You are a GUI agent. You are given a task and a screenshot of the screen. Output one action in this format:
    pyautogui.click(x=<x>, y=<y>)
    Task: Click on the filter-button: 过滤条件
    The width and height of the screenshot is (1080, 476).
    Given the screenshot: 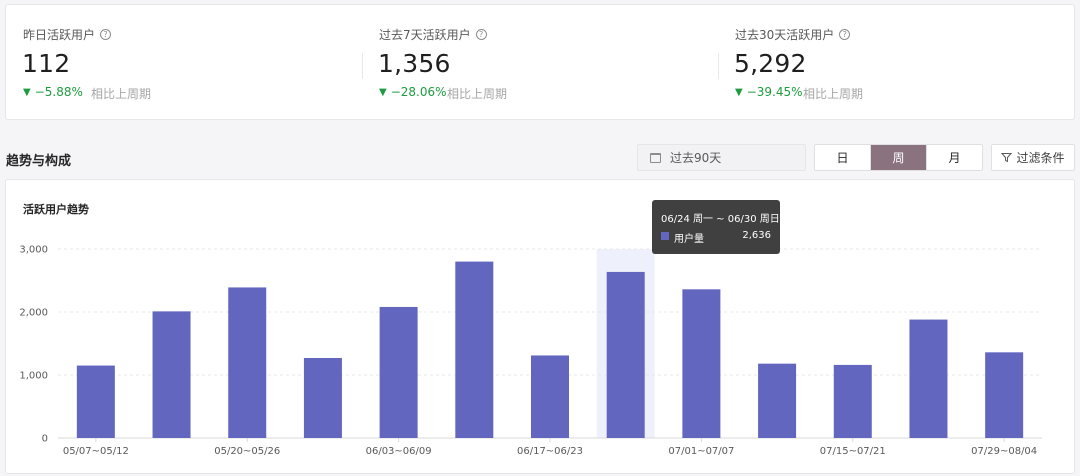 What is the action you would take?
    pyautogui.click(x=1033, y=157)
    